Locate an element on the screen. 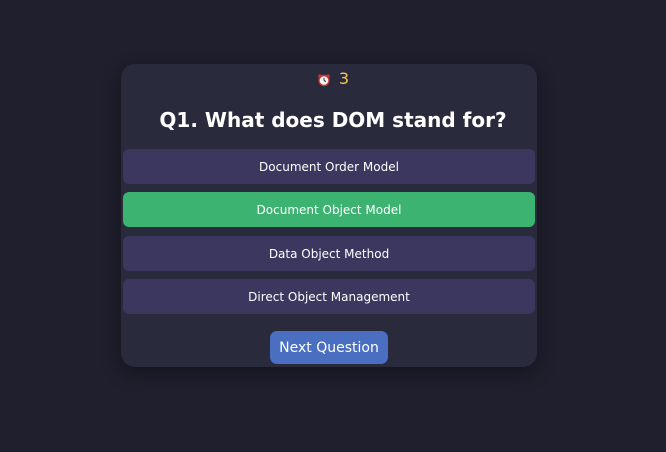 This screenshot has height=452, width=666. option-direct-object-management: Direct Object Management is located at coordinates (329, 296).